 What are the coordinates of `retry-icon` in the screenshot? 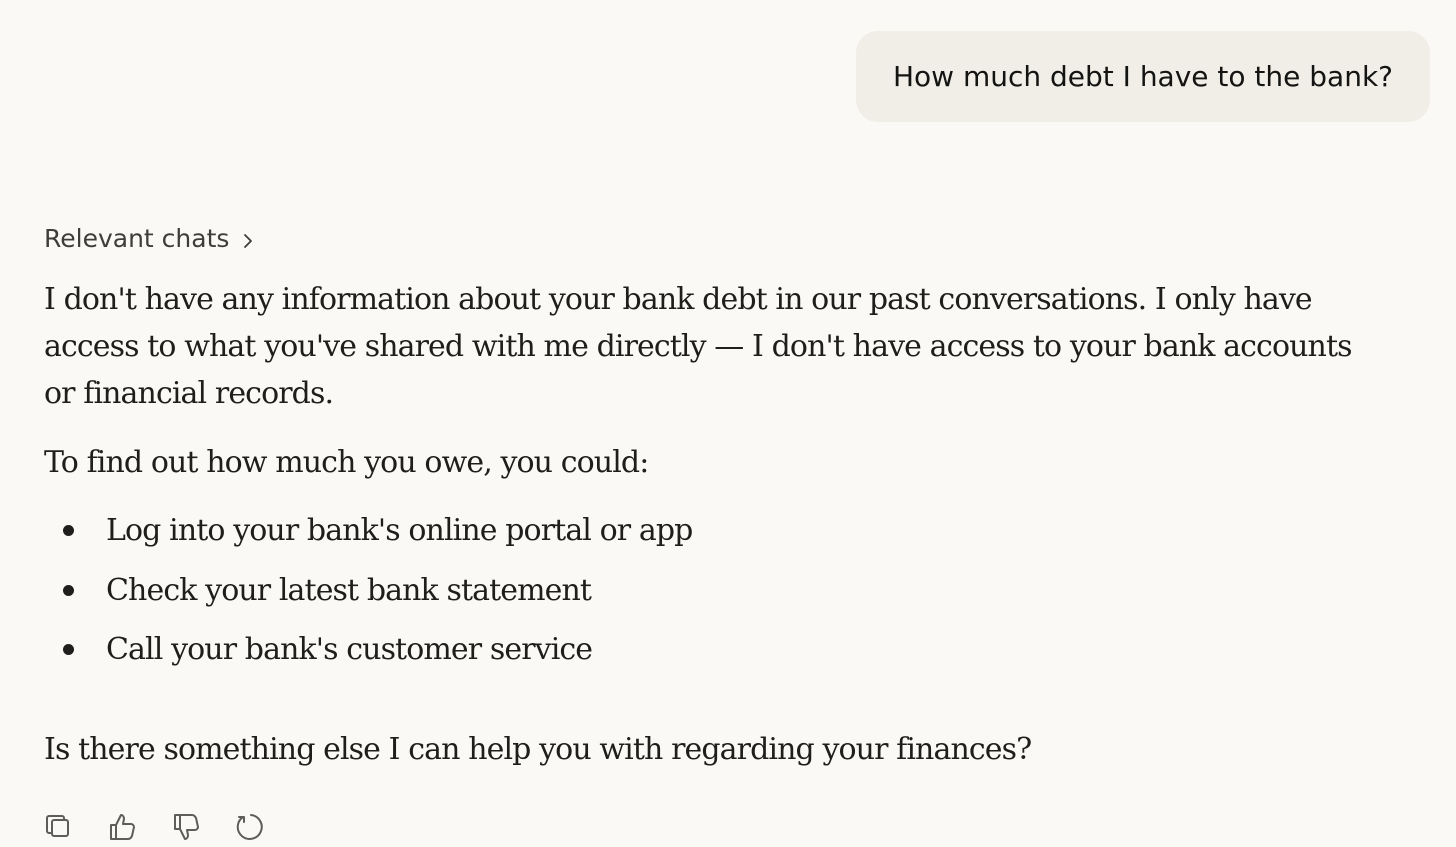 It's located at (249, 827).